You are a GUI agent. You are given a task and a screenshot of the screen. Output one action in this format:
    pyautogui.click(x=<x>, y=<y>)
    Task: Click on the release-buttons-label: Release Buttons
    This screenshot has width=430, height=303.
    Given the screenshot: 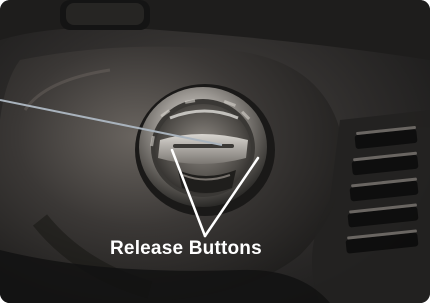 What is the action you would take?
    pyautogui.click(x=186, y=248)
    